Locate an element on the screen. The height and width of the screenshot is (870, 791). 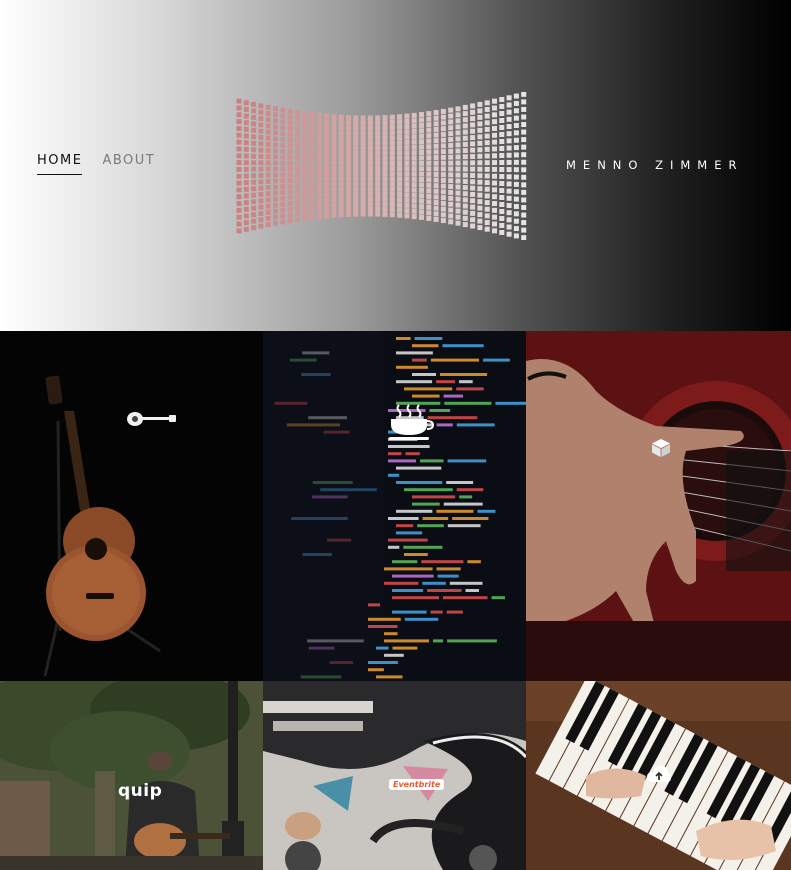
box-icon is located at coordinates (661, 448).